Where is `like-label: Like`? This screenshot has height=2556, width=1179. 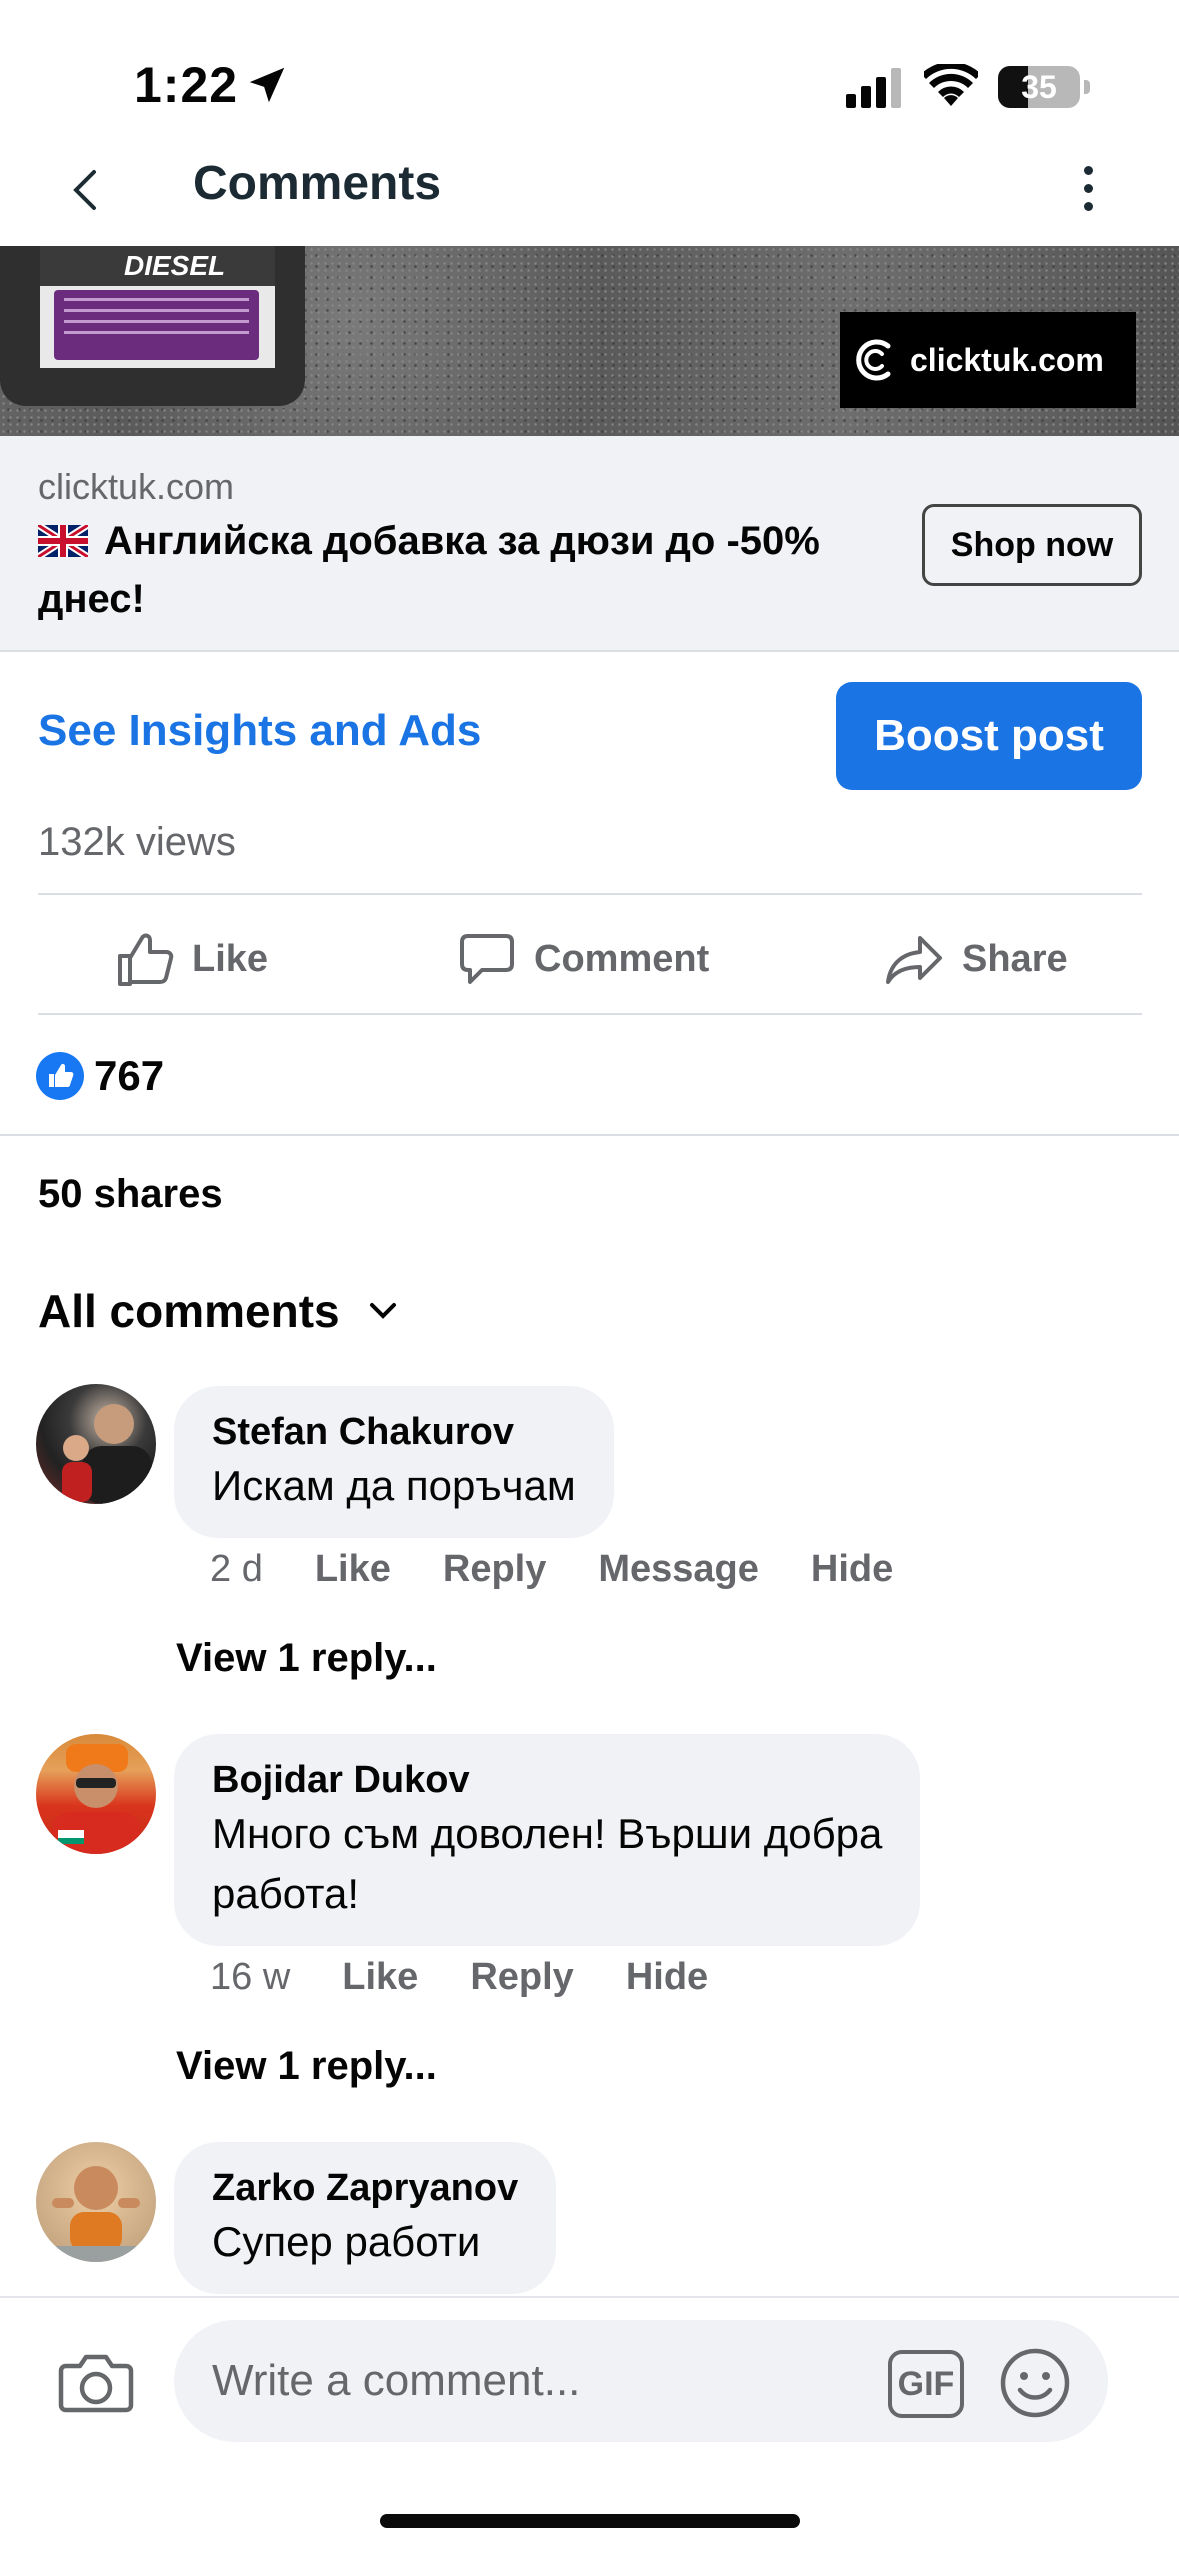
like-label: Like is located at coordinates (230, 958).